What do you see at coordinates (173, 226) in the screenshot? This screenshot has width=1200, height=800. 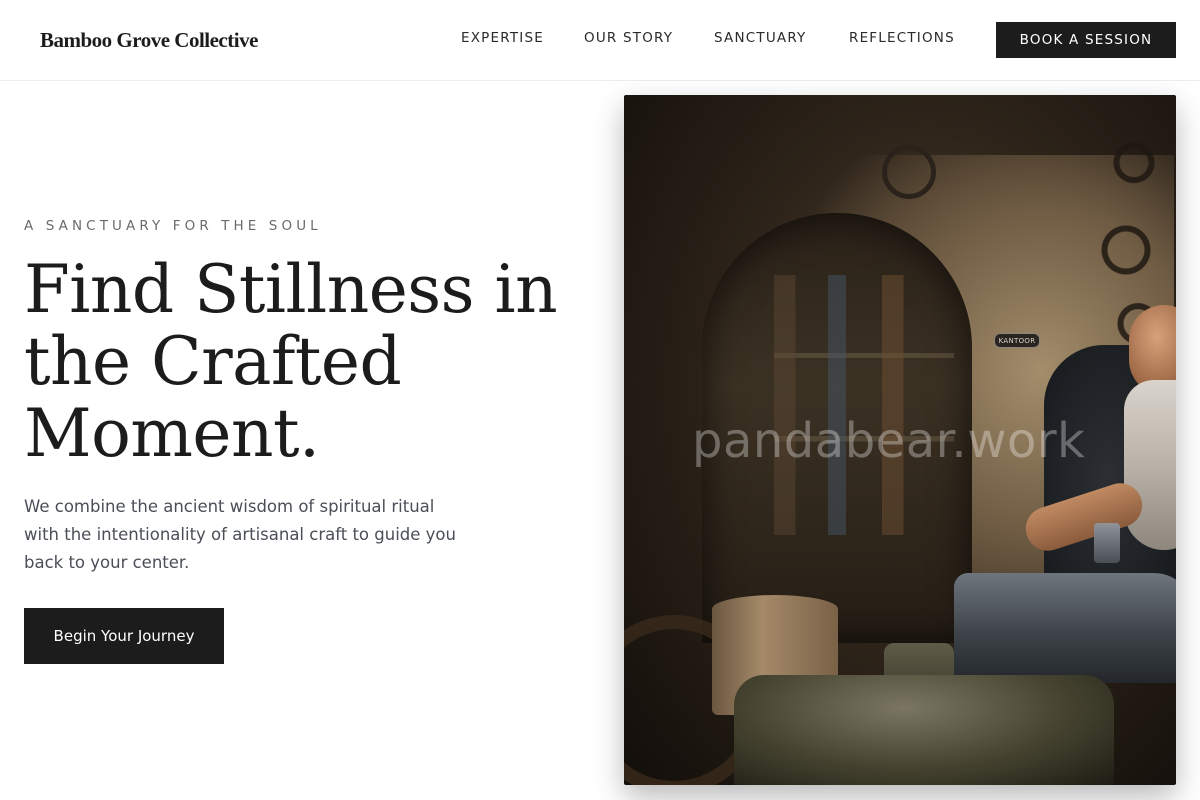 I see `hero-eyebrow: A SANCTUARY FOR THE SOUL` at bounding box center [173, 226].